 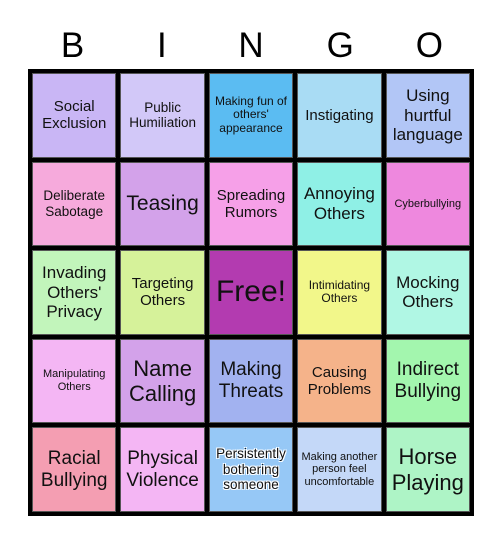 I want to click on bingo-header: B I N G O, so click(x=251, y=46).